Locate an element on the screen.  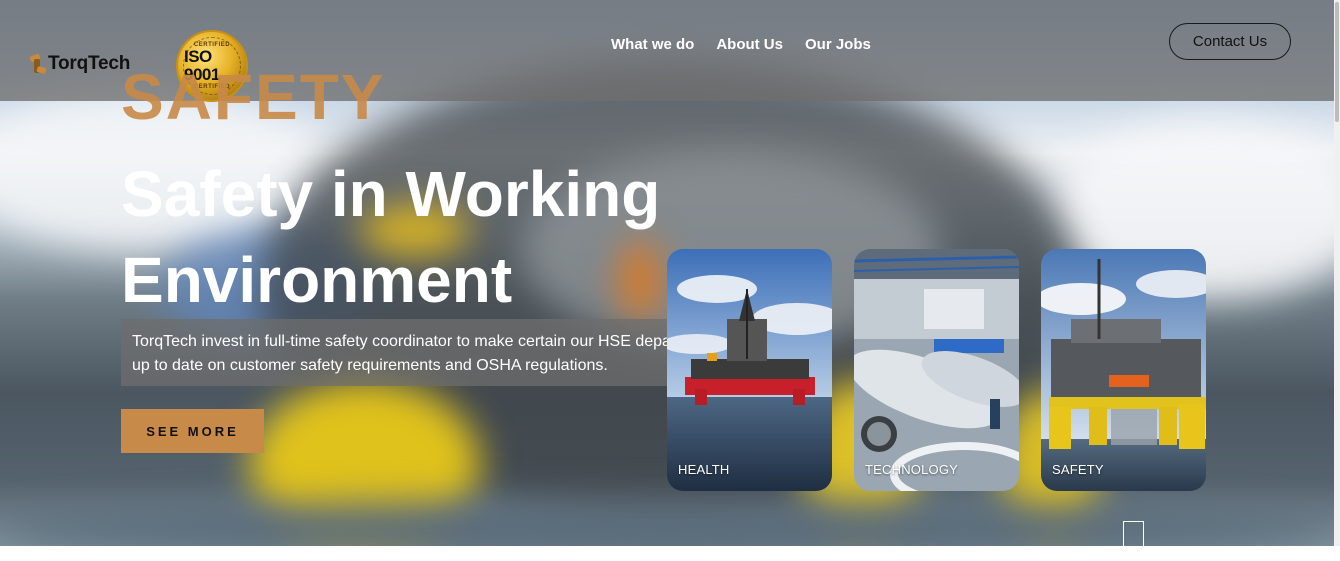
page-bottom-strip is located at coordinates (670, 553).